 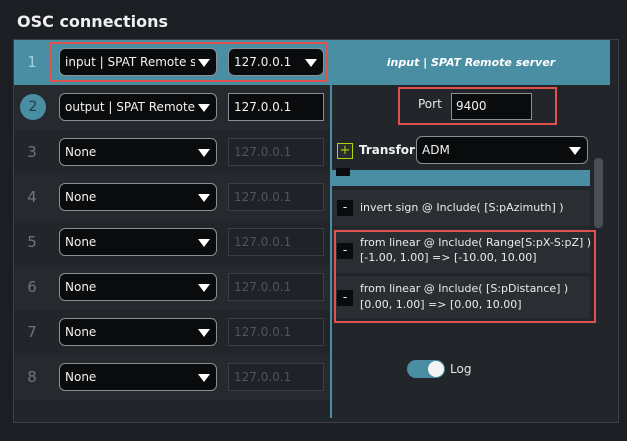 What do you see at coordinates (130, 107) in the screenshot?
I see `connection-type-value: output | SPAT Remote server` at bounding box center [130, 107].